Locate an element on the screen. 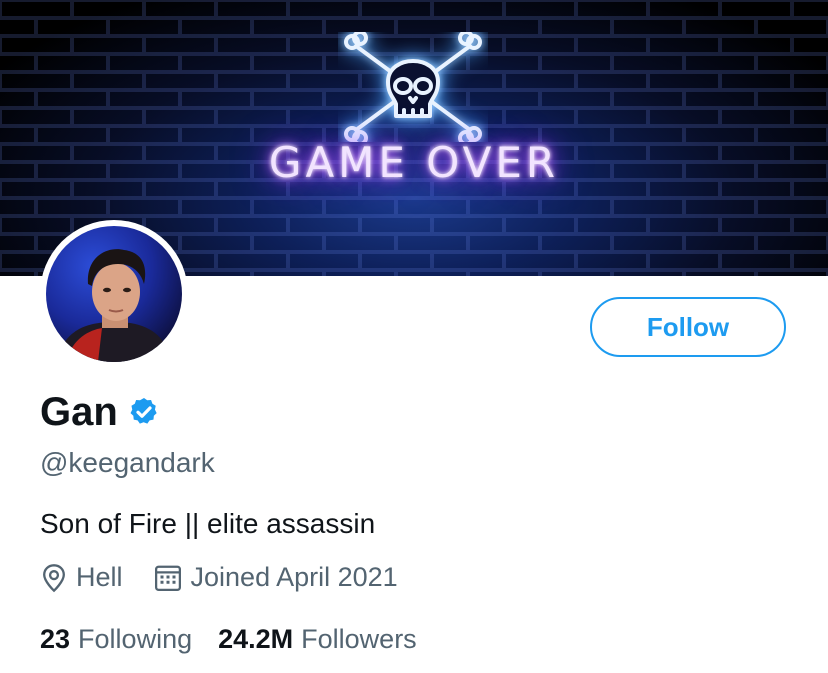  followers-link: 24.2M Followers is located at coordinates (317, 639).